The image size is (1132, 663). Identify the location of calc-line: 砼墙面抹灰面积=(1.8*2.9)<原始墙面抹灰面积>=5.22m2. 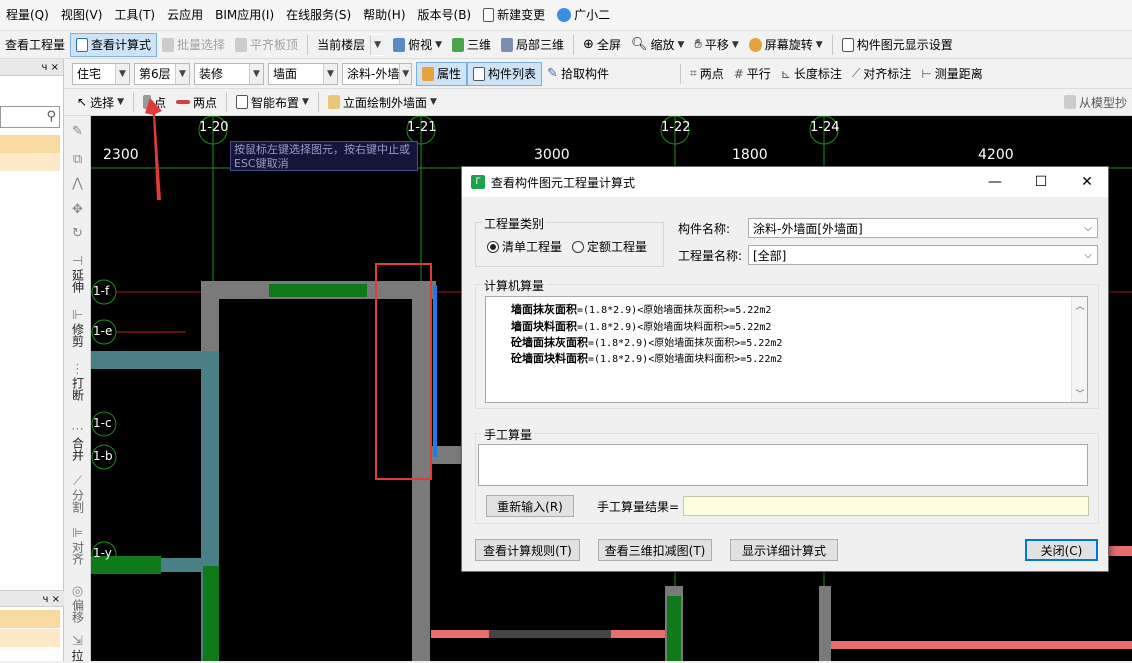
(647, 342).